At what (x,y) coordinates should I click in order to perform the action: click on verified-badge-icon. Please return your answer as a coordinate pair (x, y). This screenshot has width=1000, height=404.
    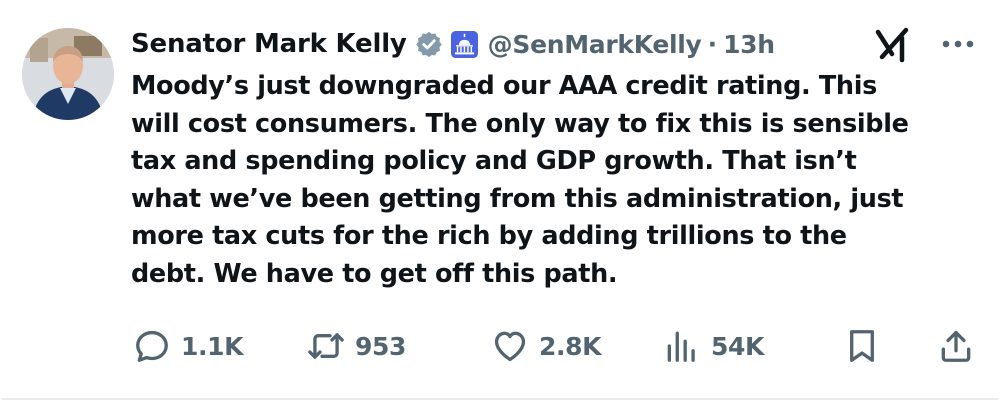
    Looking at the image, I should click on (429, 44).